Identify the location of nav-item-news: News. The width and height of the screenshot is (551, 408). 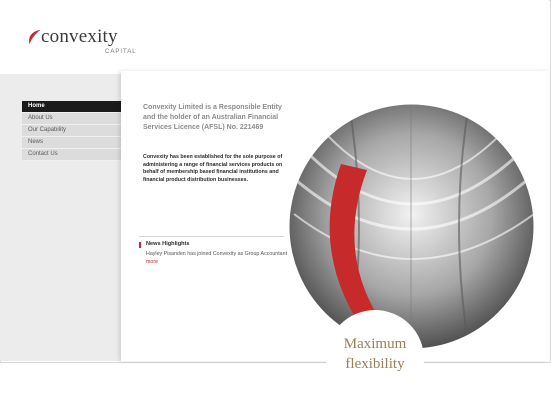
(71, 143).